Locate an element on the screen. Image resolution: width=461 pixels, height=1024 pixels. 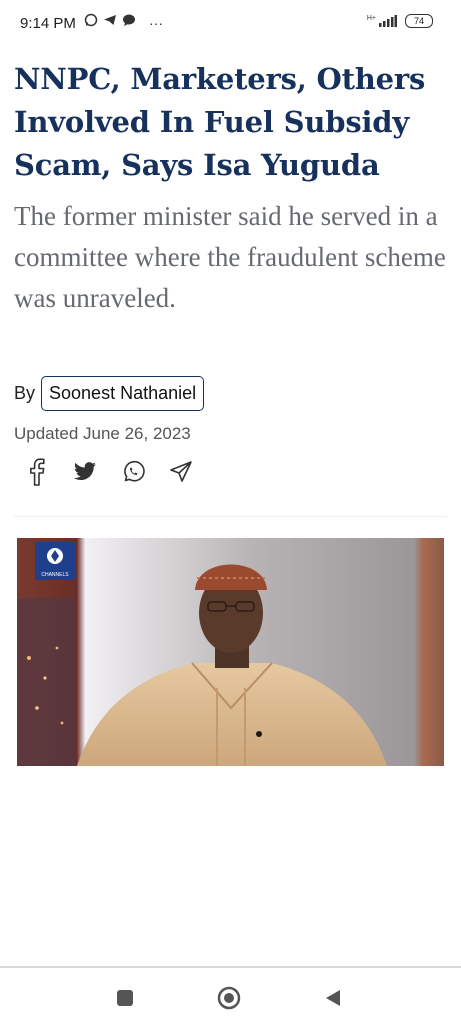
system-nav-bar is located at coordinates (230, 997).